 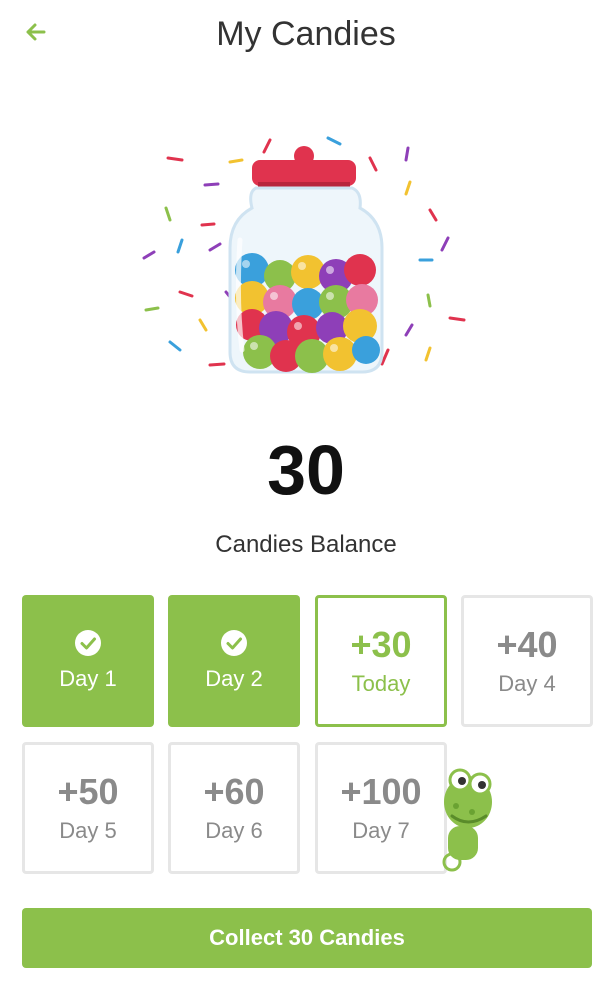 What do you see at coordinates (527, 644) in the screenshot?
I see `day-amount: +40` at bounding box center [527, 644].